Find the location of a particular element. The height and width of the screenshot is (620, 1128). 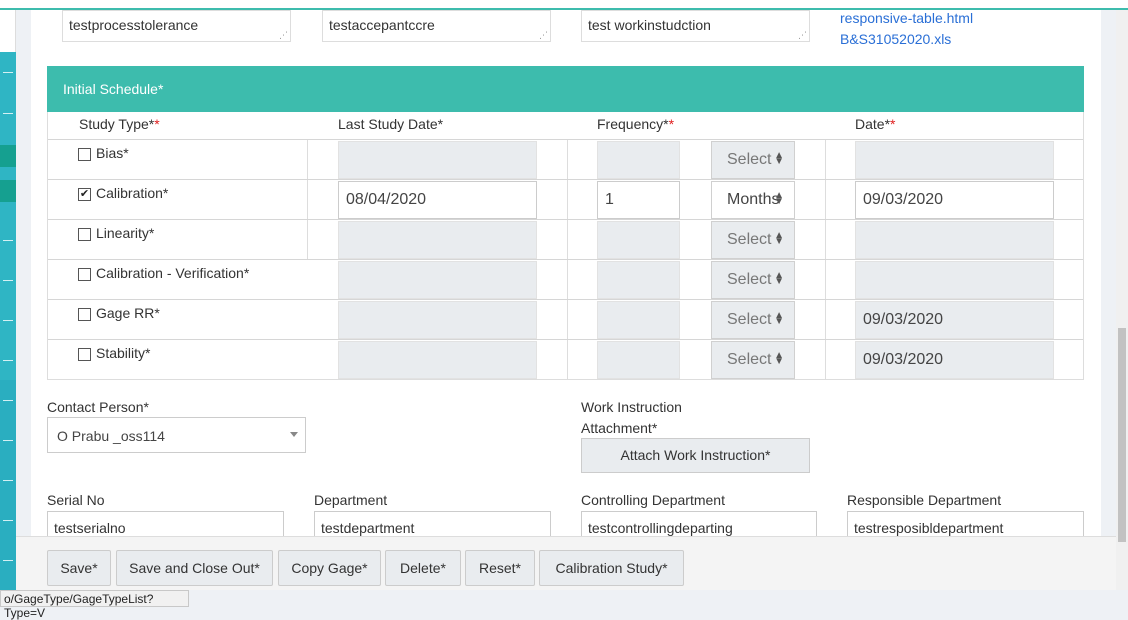

calibration-checkbox: ✔ is located at coordinates (84, 194).